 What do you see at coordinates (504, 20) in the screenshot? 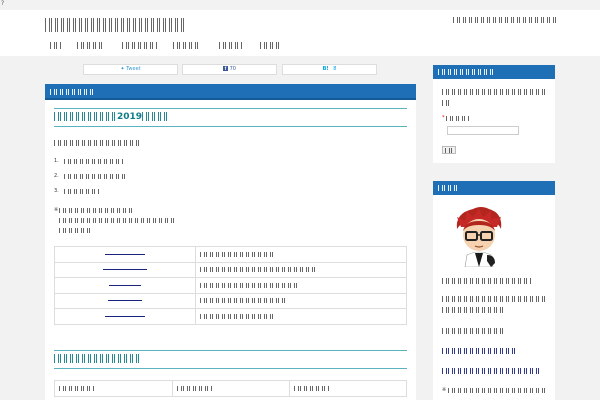
I see `site-description` at bounding box center [504, 20].